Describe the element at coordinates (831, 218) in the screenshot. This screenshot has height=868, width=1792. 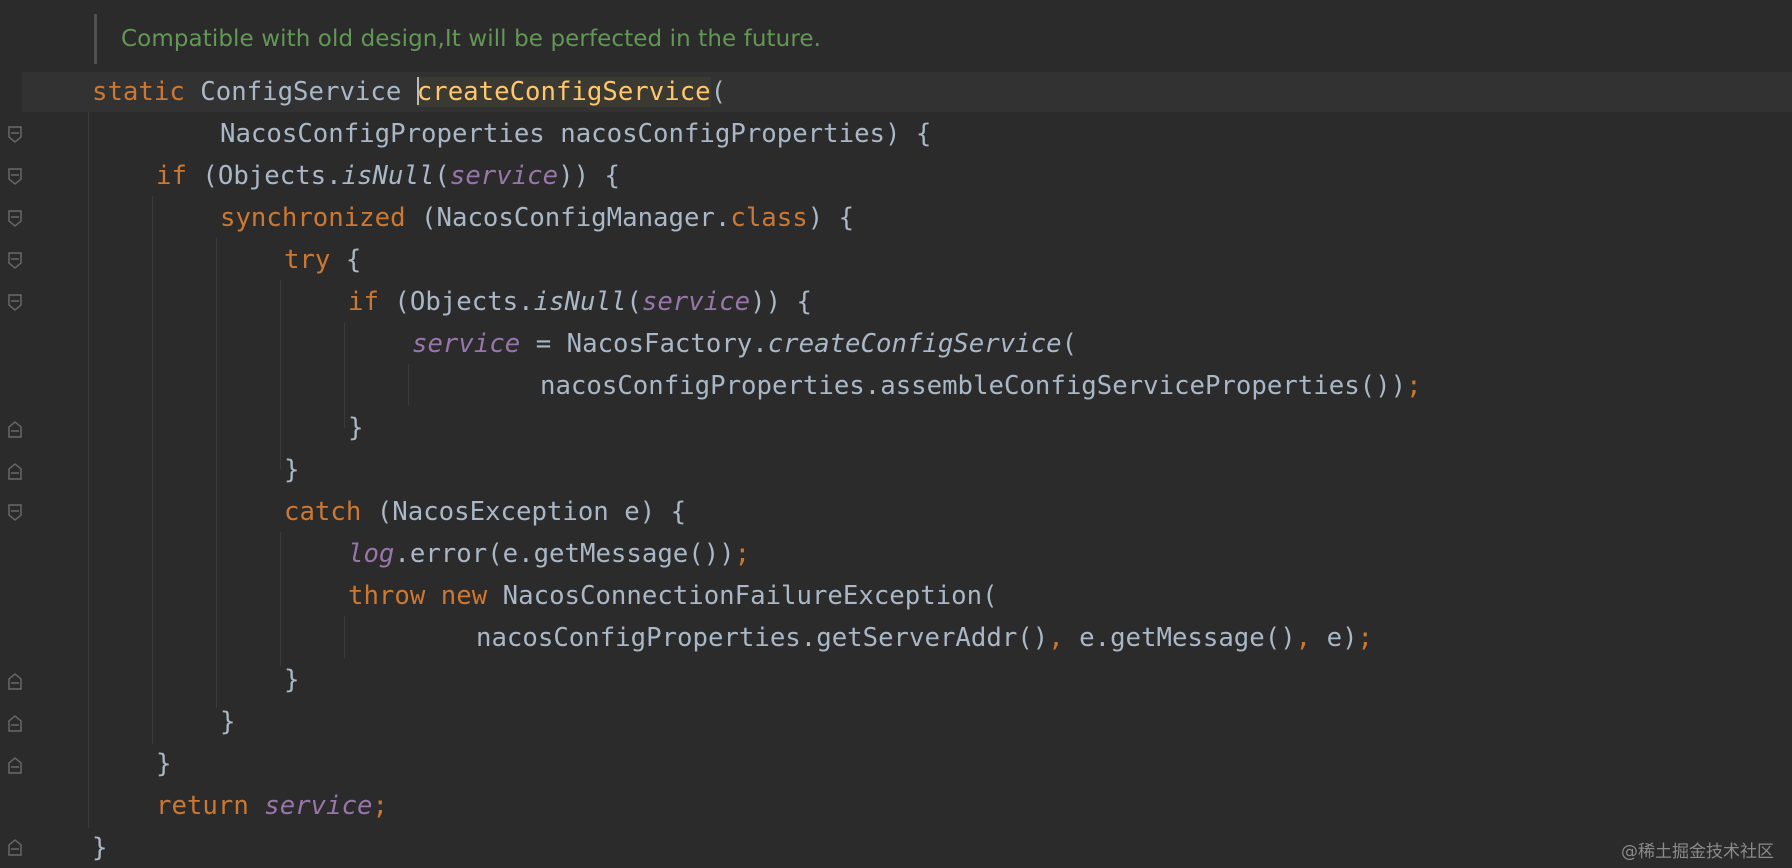
I see `code-text: ) {` at that location.